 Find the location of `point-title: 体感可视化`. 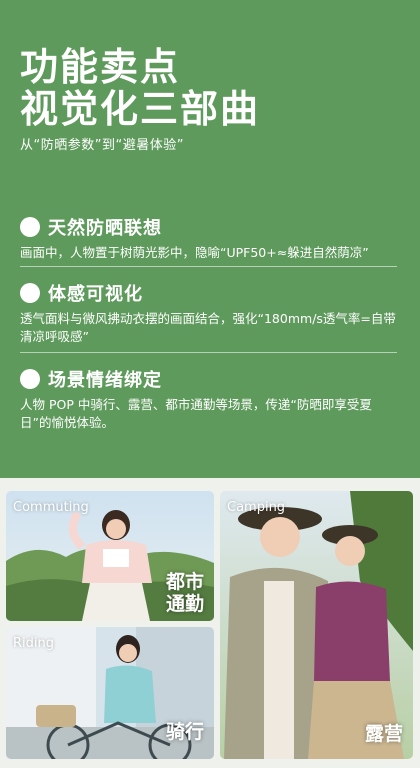

point-title: 体感可视化 is located at coordinates (95, 294).